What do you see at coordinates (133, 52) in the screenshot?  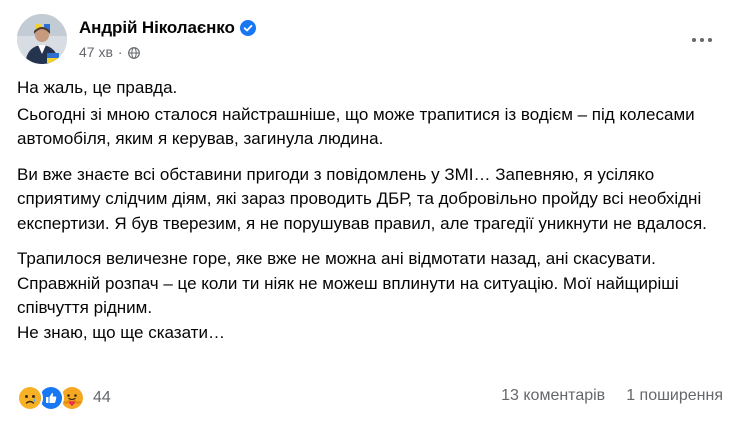 I see `globe-icon` at bounding box center [133, 52].